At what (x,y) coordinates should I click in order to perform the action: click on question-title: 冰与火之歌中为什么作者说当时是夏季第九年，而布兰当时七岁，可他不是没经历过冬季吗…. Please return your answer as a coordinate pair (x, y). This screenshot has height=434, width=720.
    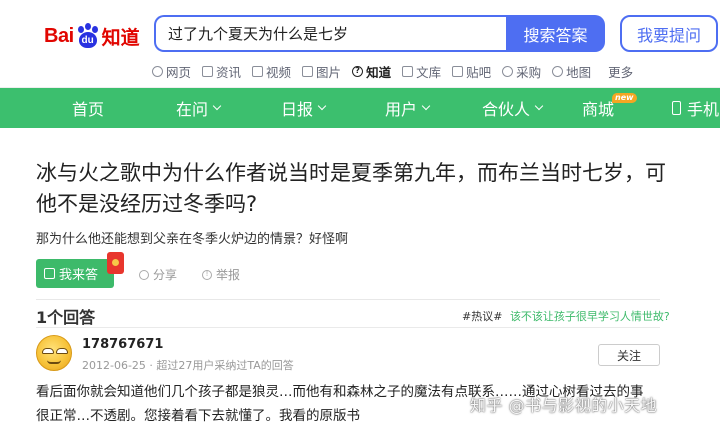
    Looking at the image, I should click on (351, 188).